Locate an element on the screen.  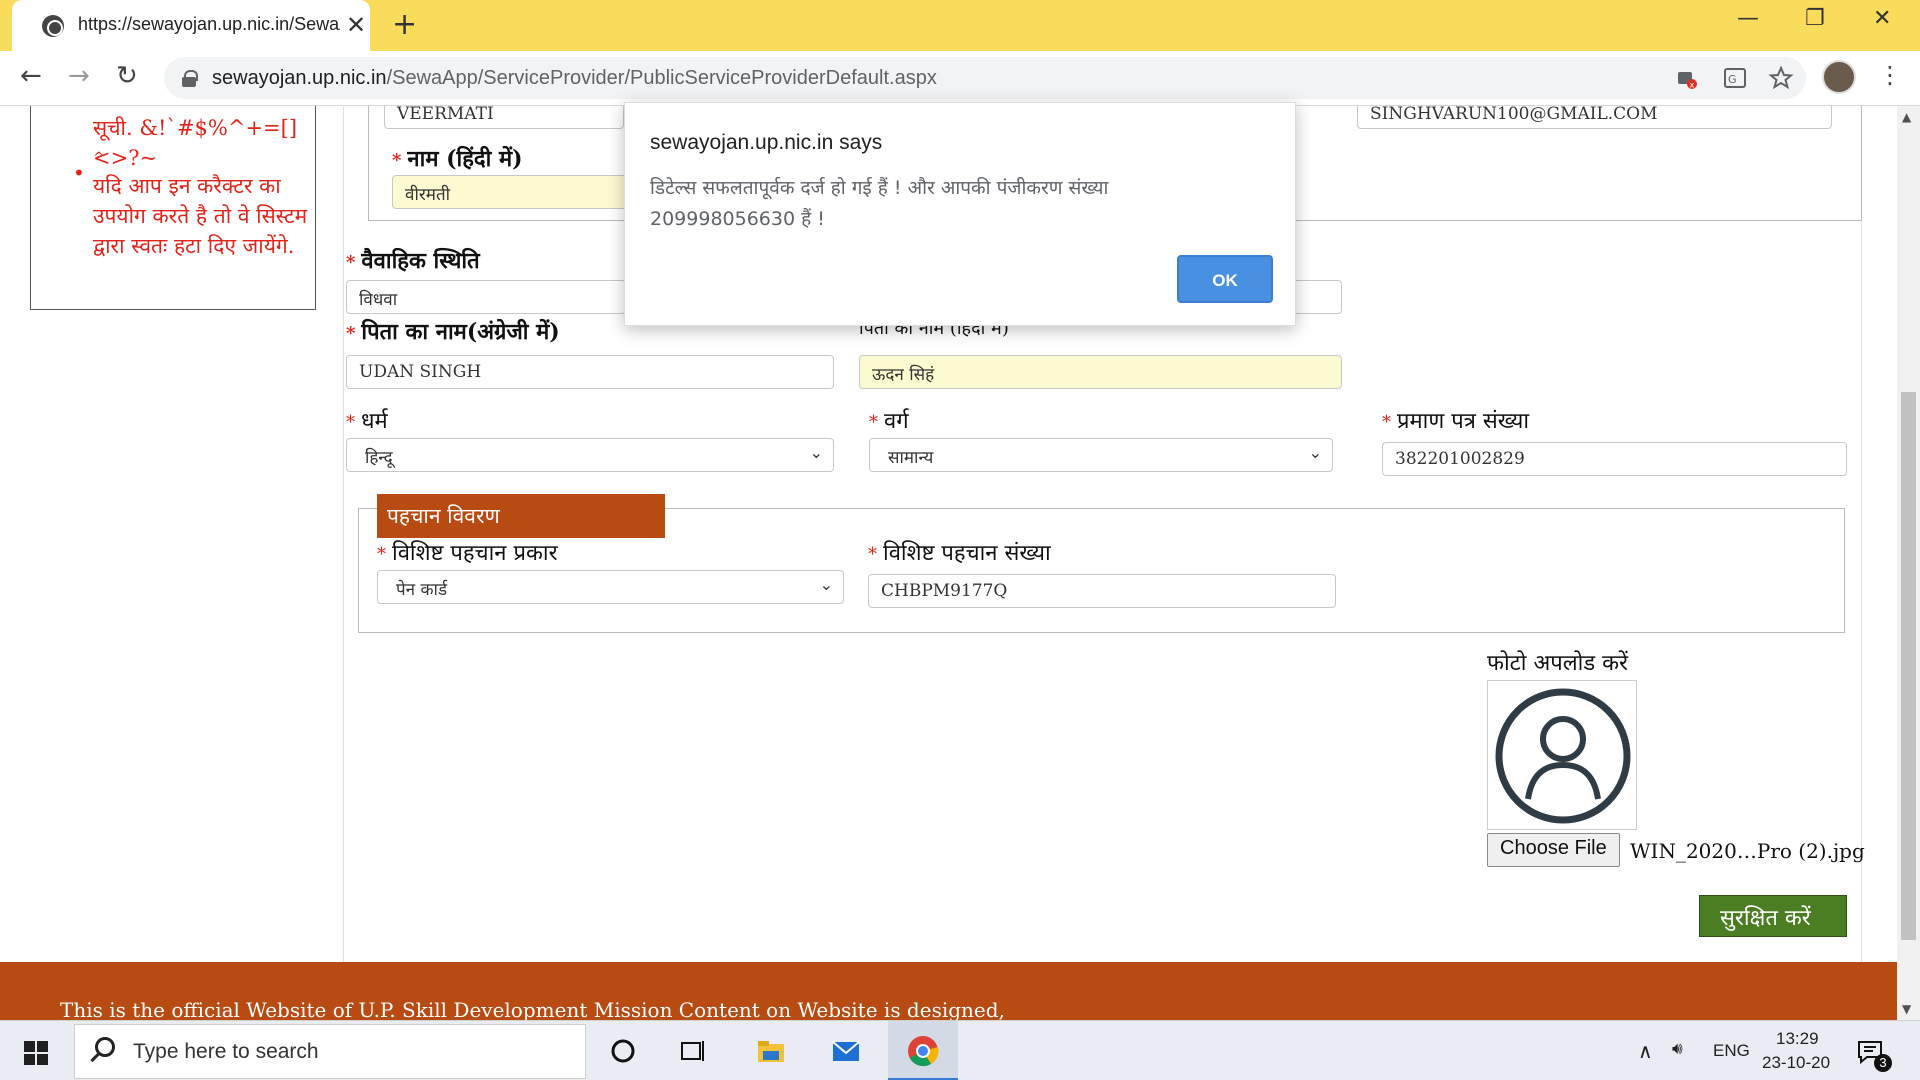
globe-icon is located at coordinates (53, 26).